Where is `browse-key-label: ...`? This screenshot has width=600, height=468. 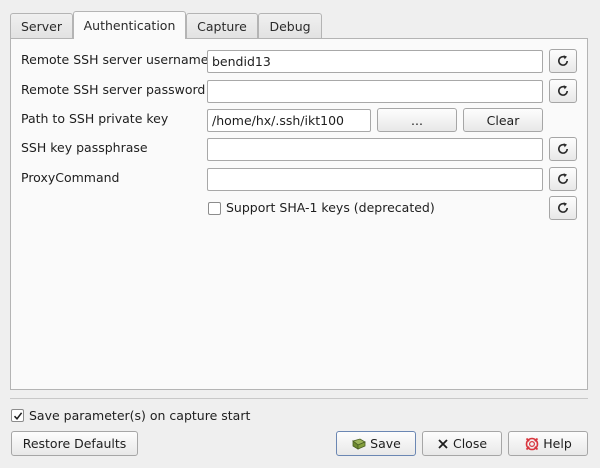 browse-key-label: ... is located at coordinates (417, 120).